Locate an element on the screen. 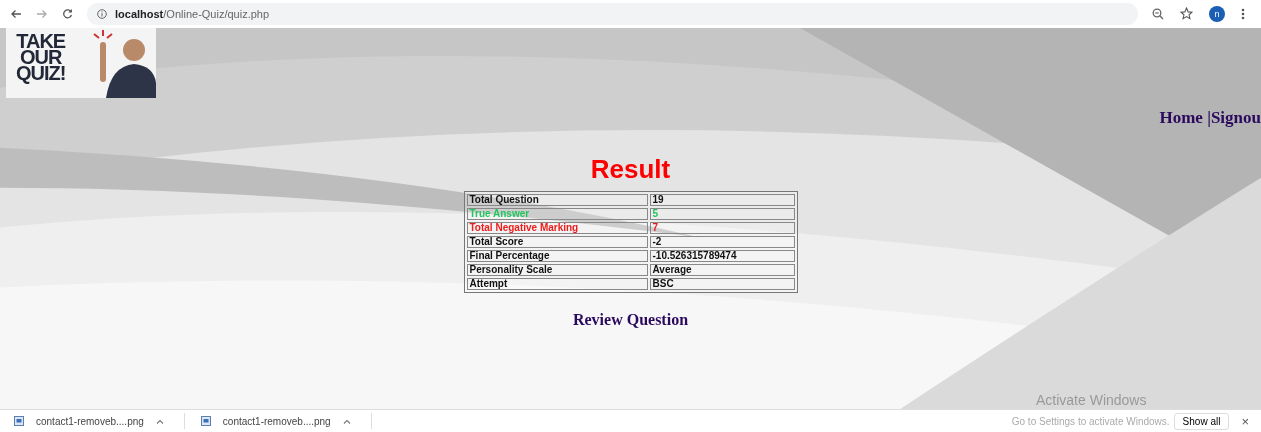 The width and height of the screenshot is (1261, 432). profile-avatar: n is located at coordinates (1217, 13).